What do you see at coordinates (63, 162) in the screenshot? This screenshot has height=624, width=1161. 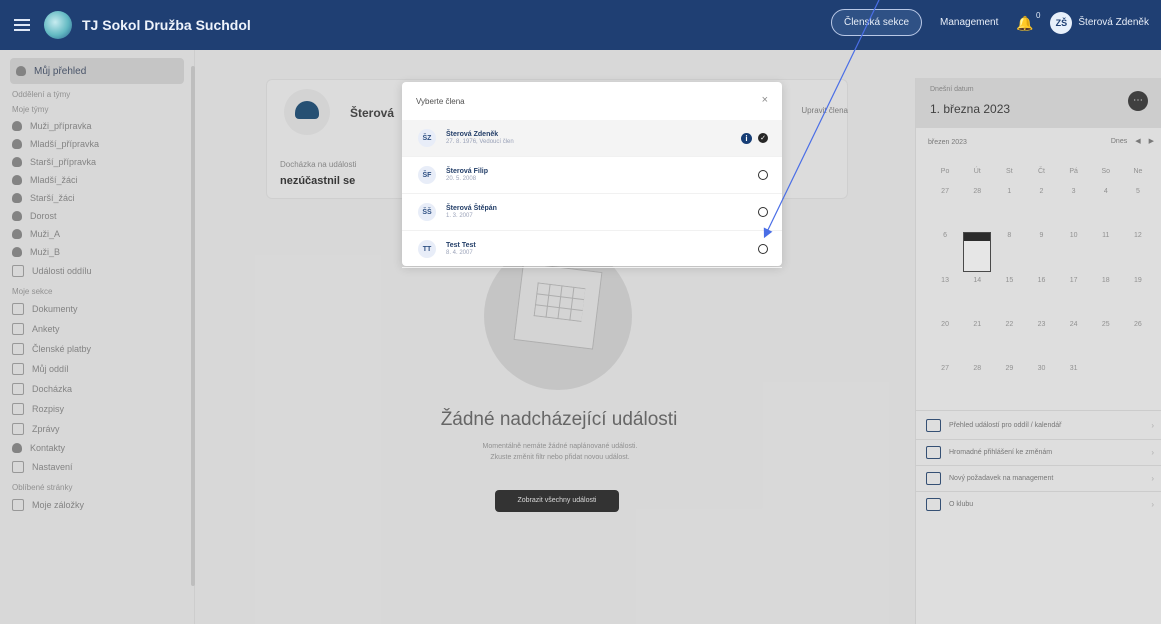 I see `sidebar-item-label: Starší_přípravka` at bounding box center [63, 162].